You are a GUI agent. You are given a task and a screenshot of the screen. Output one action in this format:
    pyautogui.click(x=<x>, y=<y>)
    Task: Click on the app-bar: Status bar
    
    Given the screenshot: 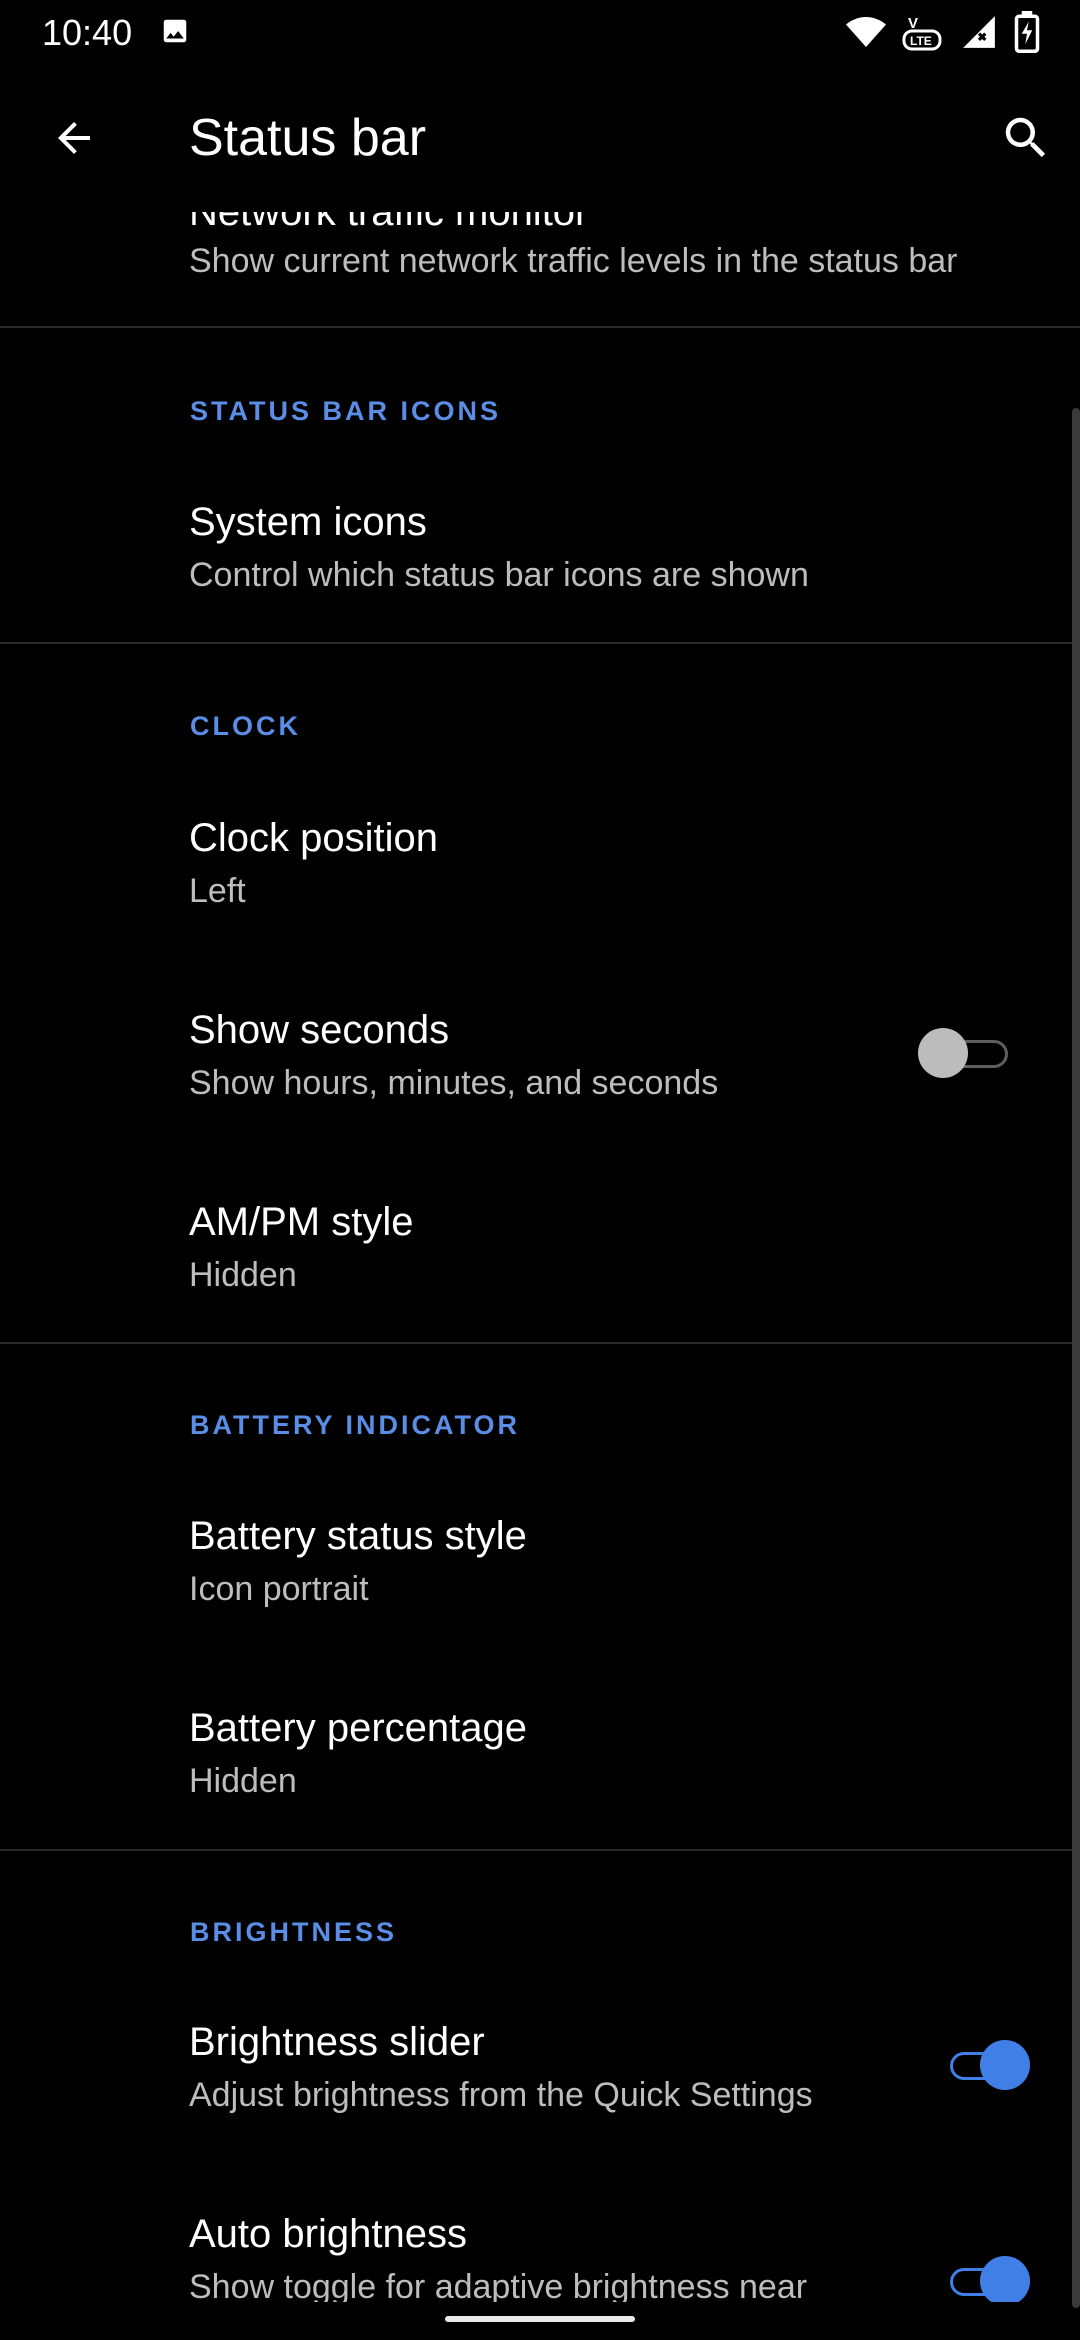 What is the action you would take?
    pyautogui.click(x=540, y=138)
    